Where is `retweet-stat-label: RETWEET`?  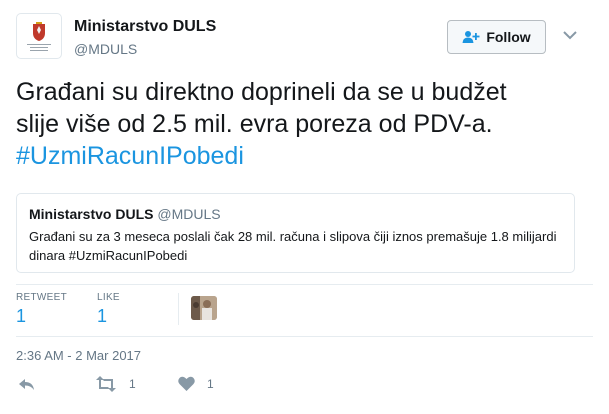 retweet-stat-label: RETWEET is located at coordinates (41, 297).